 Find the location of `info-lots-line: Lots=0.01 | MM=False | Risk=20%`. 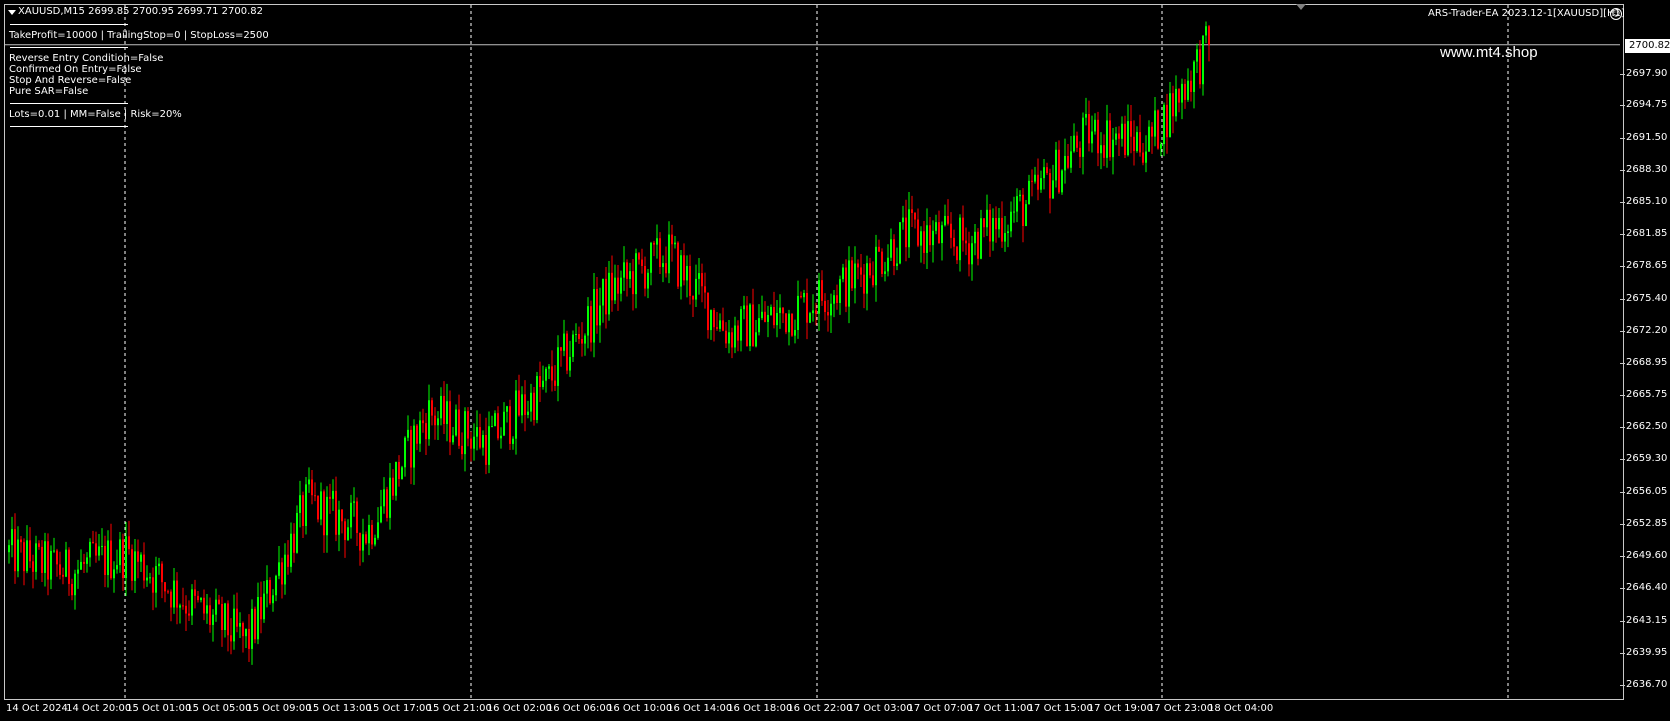

info-lots-line: Lots=0.01 | MM=False | Risk=20% is located at coordinates (95, 114).